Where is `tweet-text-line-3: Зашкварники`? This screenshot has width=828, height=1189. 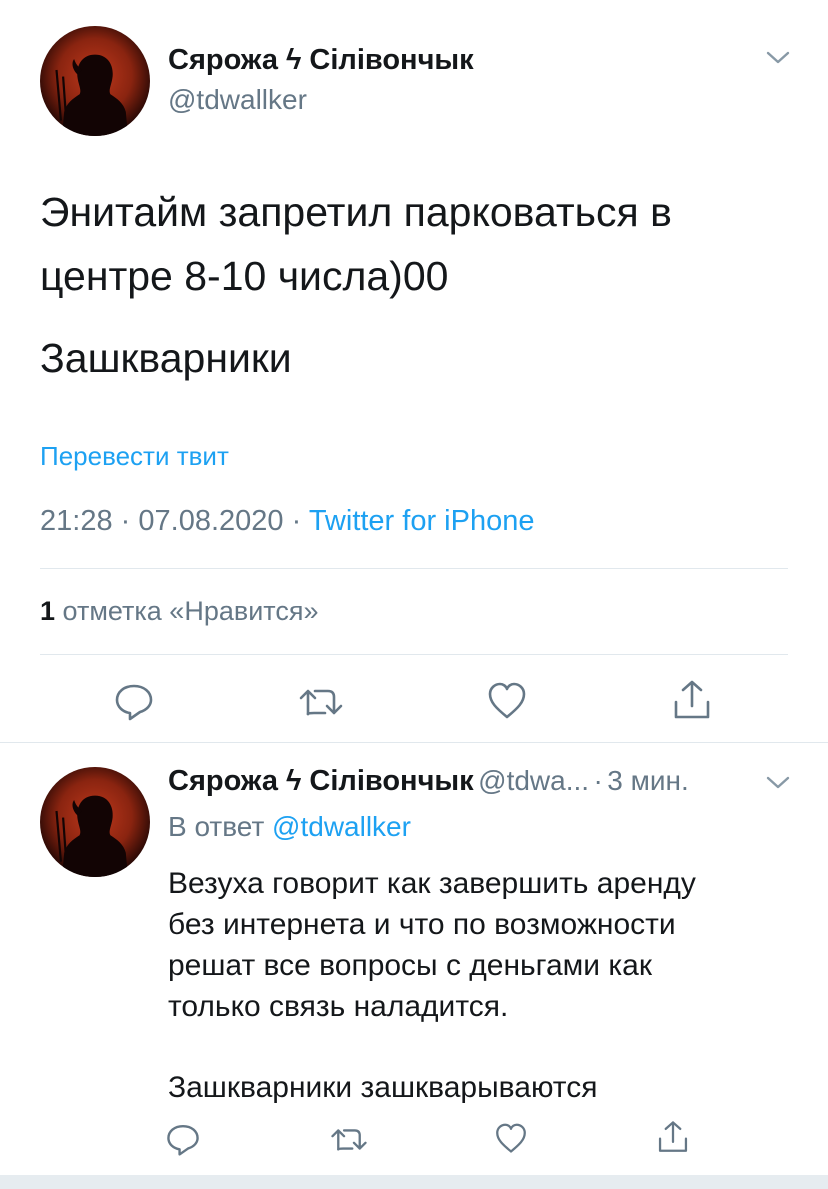 tweet-text-line-3: Зашкварники is located at coordinates (166, 358).